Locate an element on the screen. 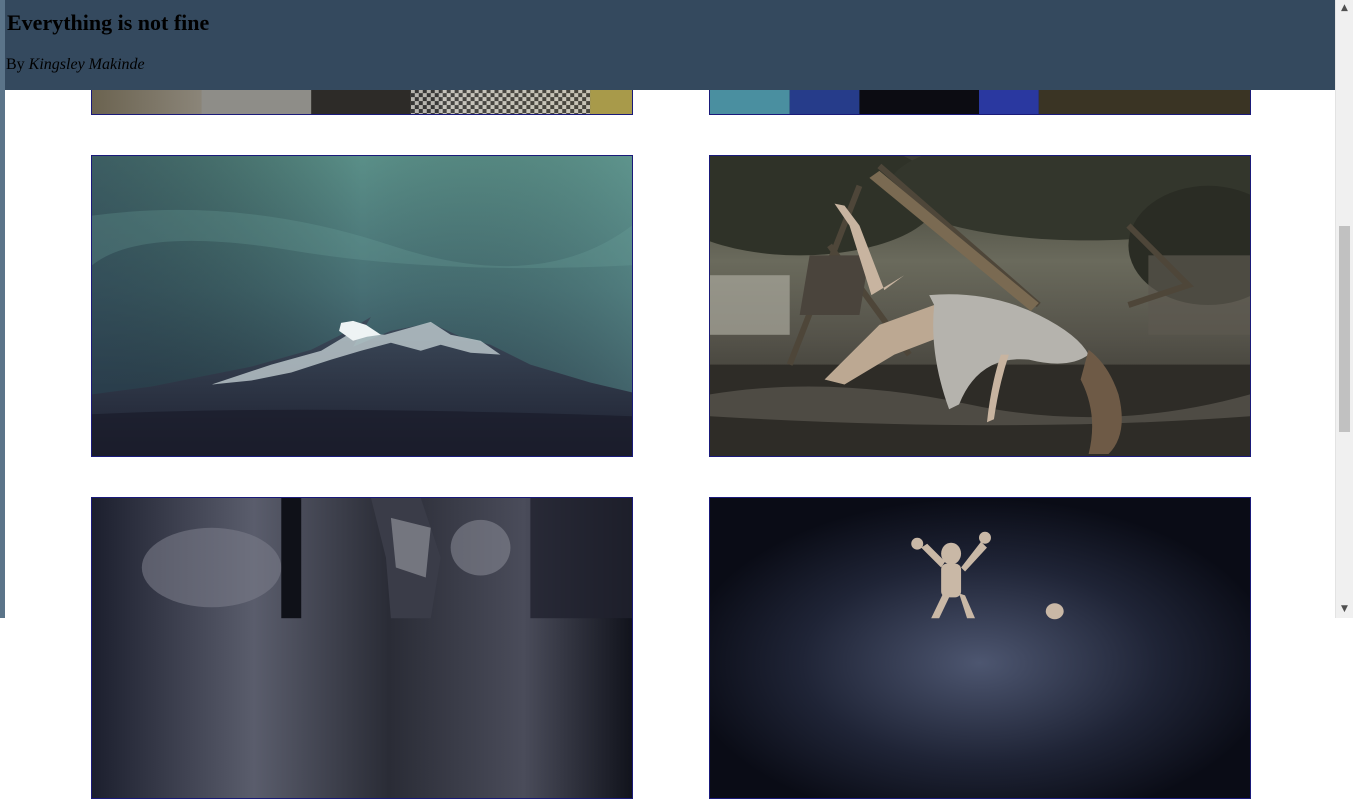 The width and height of the screenshot is (1353, 799). carved-mask-image is located at coordinates (362, 648).